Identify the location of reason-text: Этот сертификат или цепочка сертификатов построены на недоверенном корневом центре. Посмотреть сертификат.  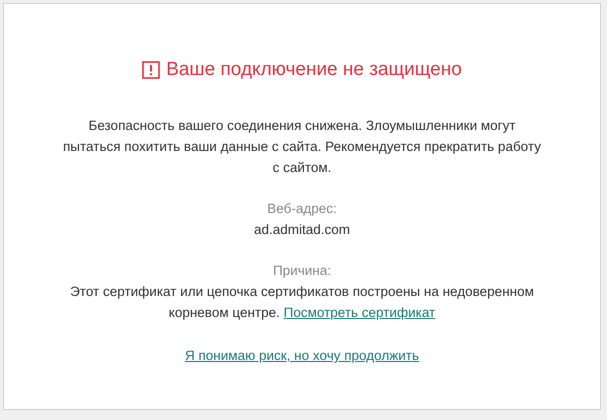
(302, 302).